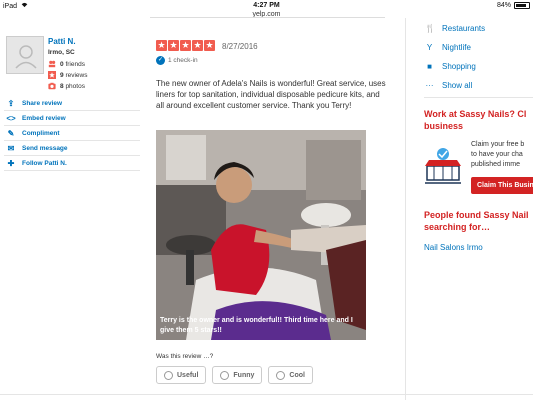 This screenshot has height=400, width=533. What do you see at coordinates (429, 85) in the screenshot?
I see `more-icon: ···` at bounding box center [429, 85].